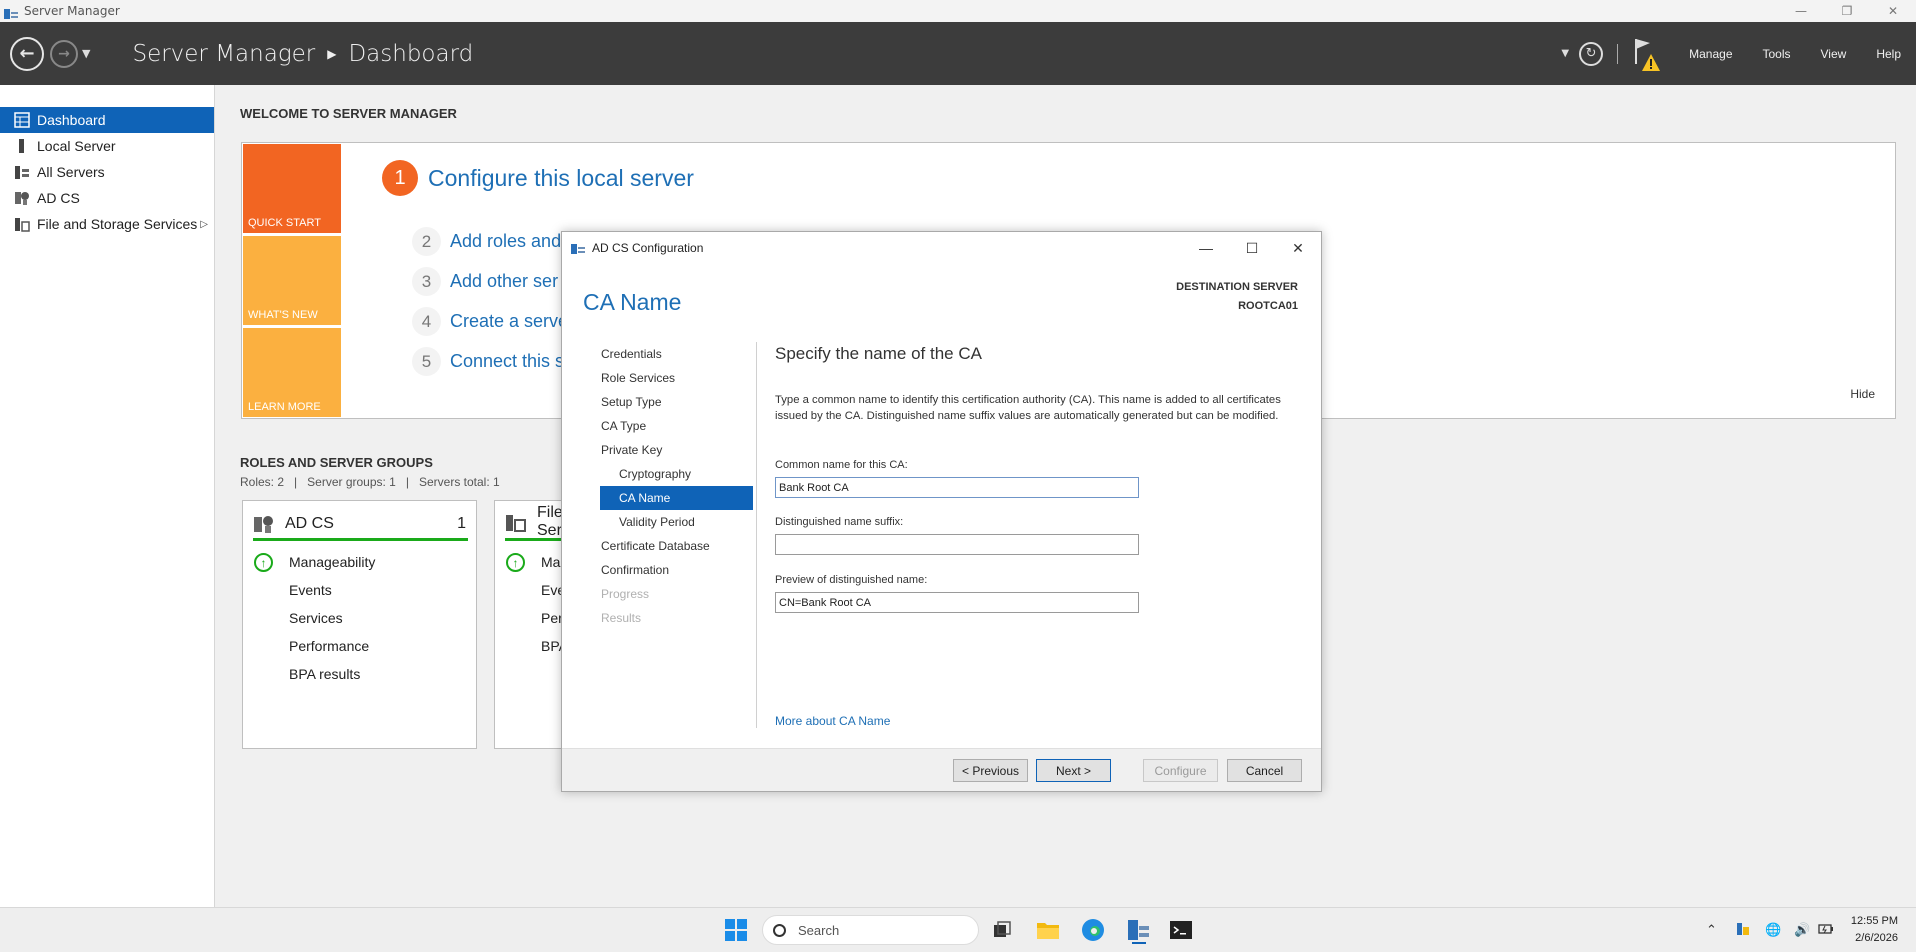 The width and height of the screenshot is (1916, 952). What do you see at coordinates (676, 426) in the screenshot?
I see `wizard-step-ca-type: CA Type` at bounding box center [676, 426].